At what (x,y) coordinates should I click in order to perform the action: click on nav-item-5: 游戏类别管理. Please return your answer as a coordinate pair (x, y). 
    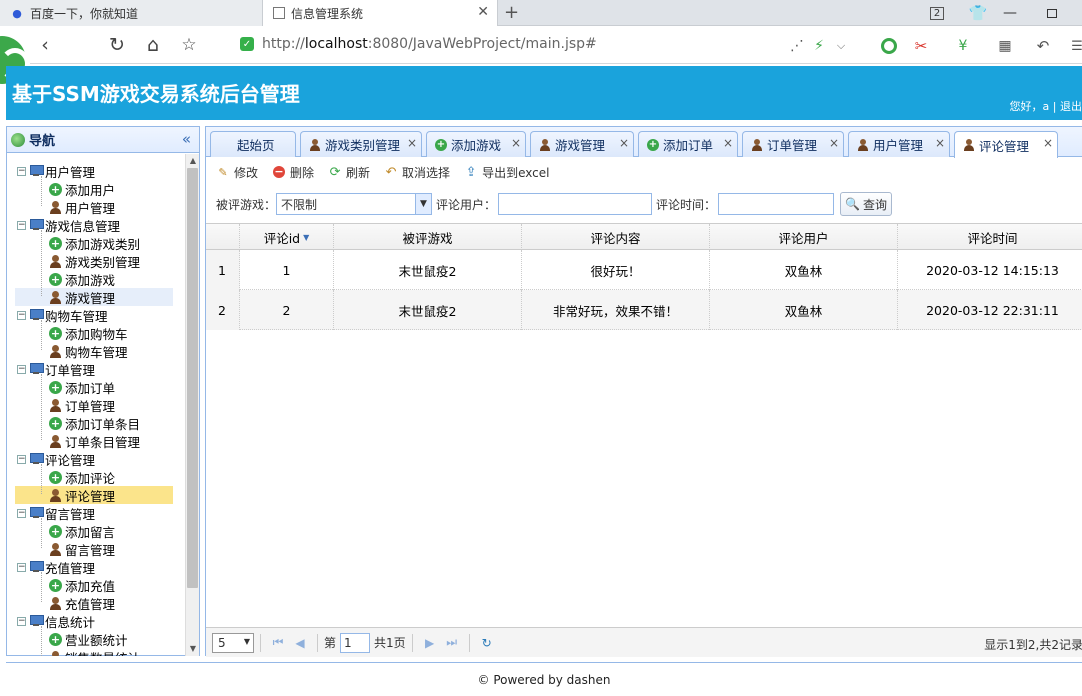
    Looking at the image, I should click on (98, 261).